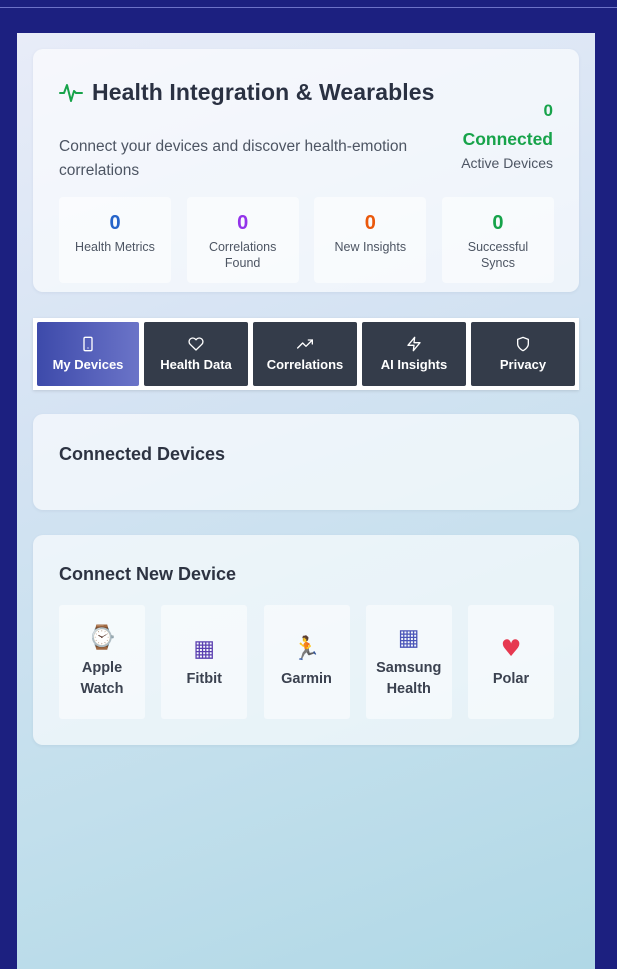 The width and height of the screenshot is (617, 969). I want to click on lightning-icon, so click(414, 344).